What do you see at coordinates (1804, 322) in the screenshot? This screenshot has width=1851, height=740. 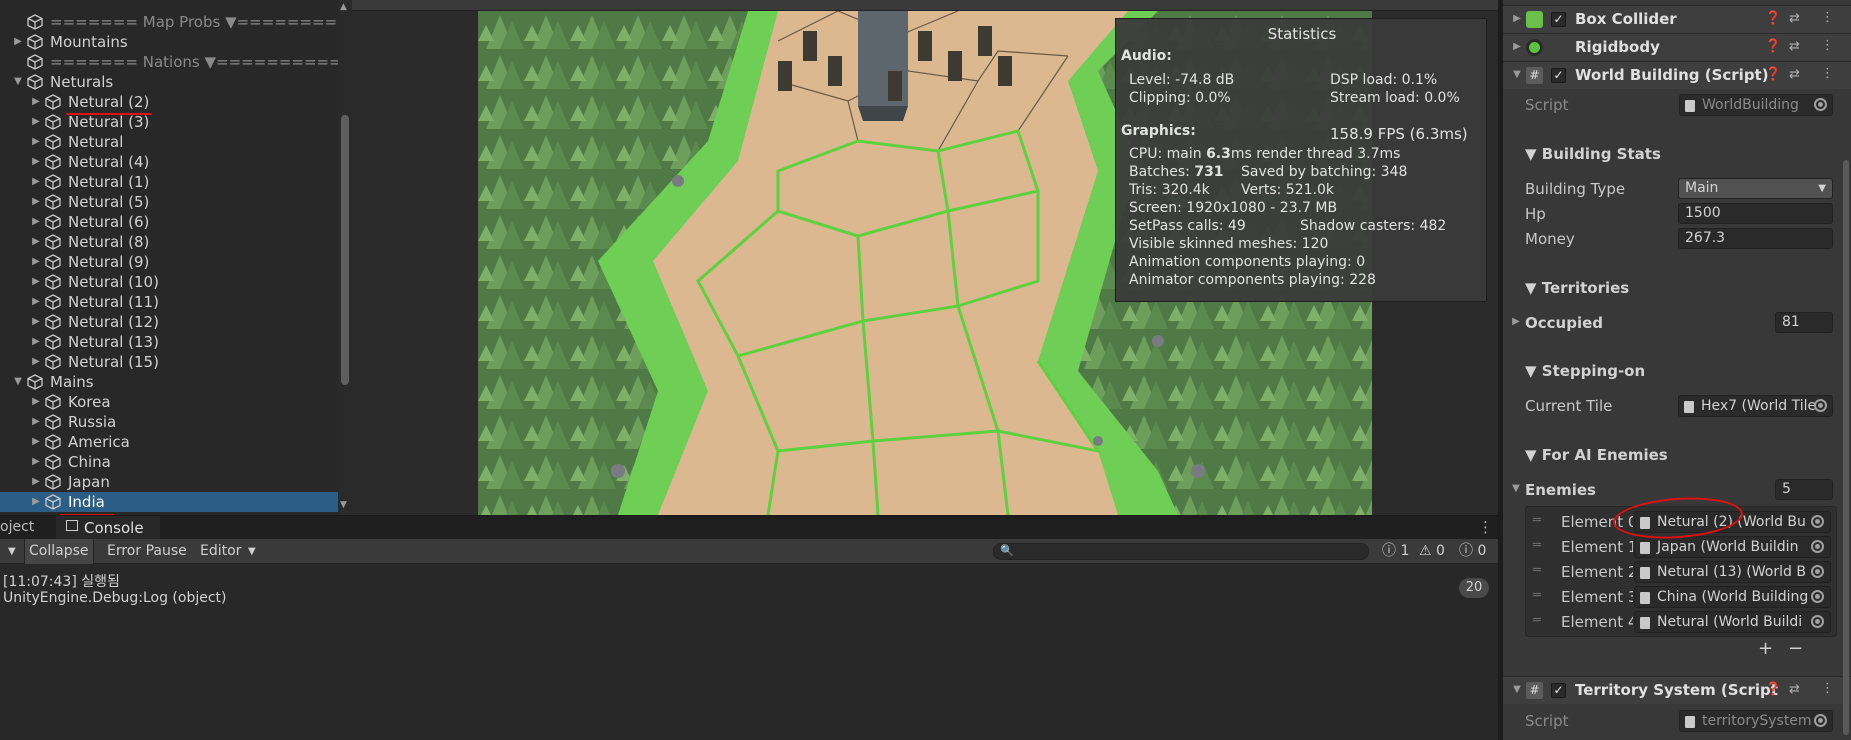 I see `occupied-count-field: 81` at bounding box center [1804, 322].